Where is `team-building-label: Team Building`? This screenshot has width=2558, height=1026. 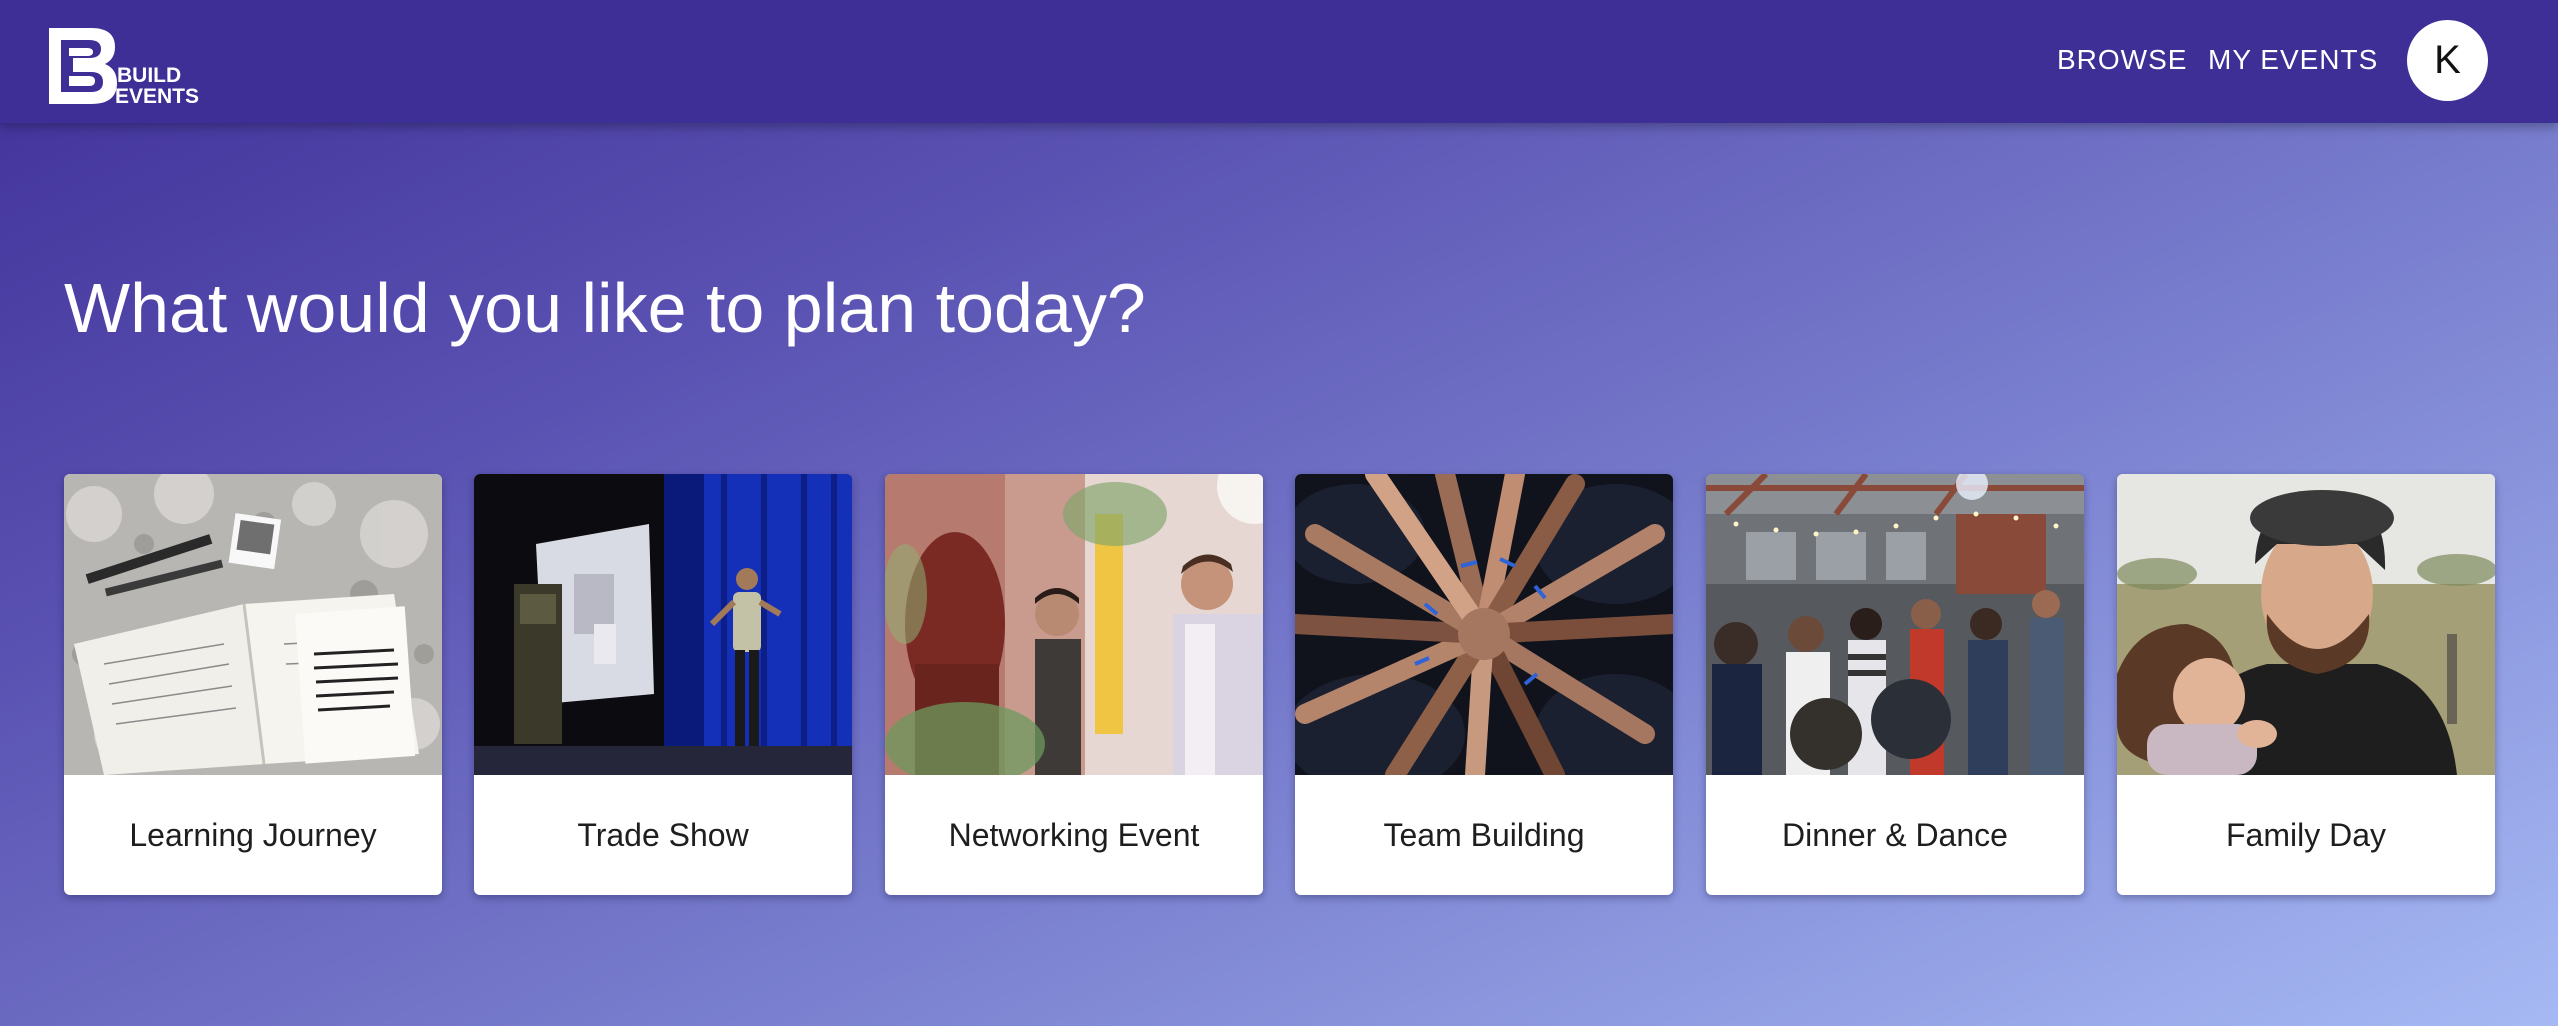
team-building-label: Team Building is located at coordinates (1484, 835).